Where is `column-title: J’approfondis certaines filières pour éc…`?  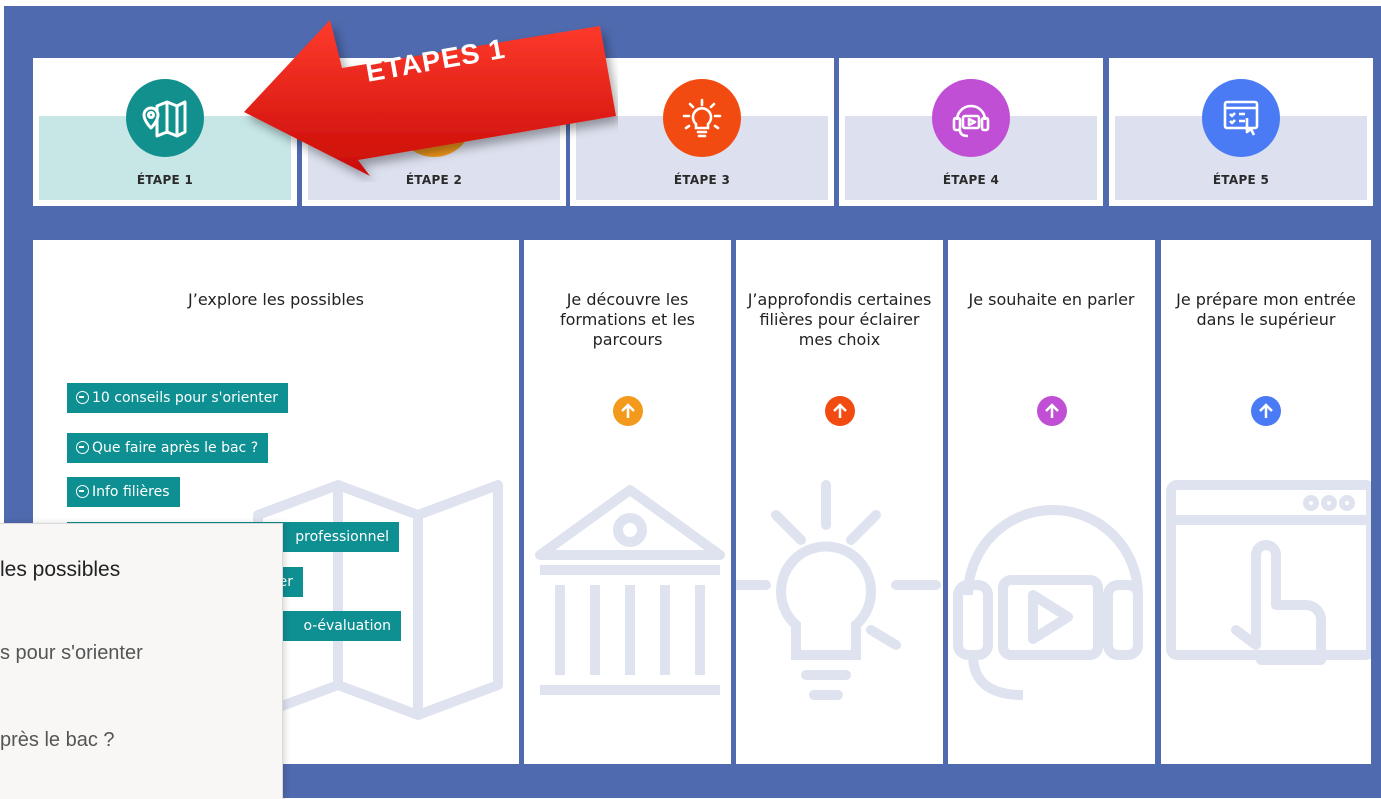
column-title: J’approfondis certaines filières pour éc… is located at coordinates (839, 319).